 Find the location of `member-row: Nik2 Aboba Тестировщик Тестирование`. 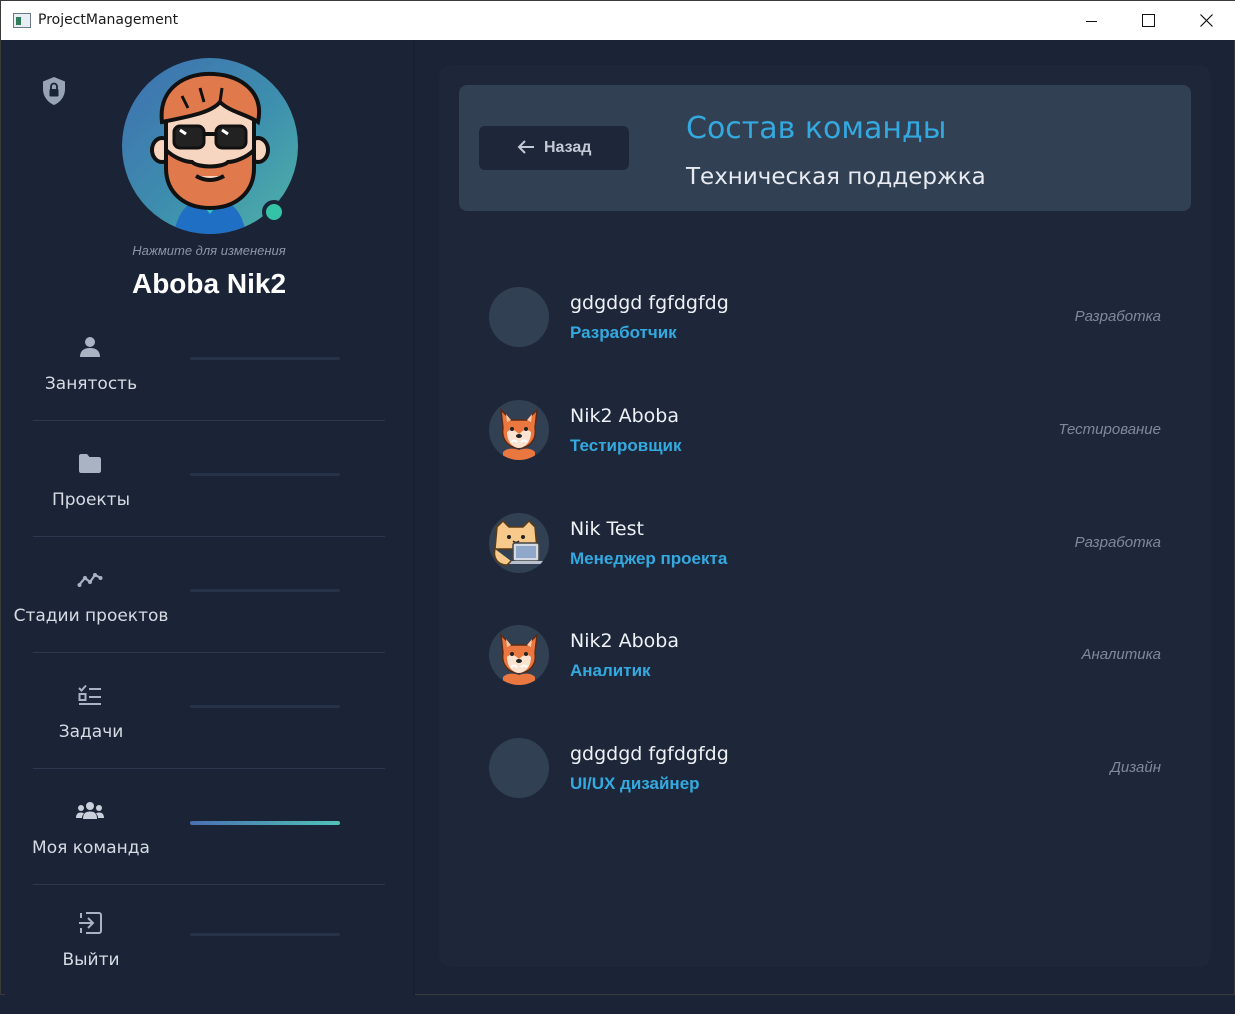

member-row: Nik2 Aboba Тестировщик Тестирование is located at coordinates (829, 440).